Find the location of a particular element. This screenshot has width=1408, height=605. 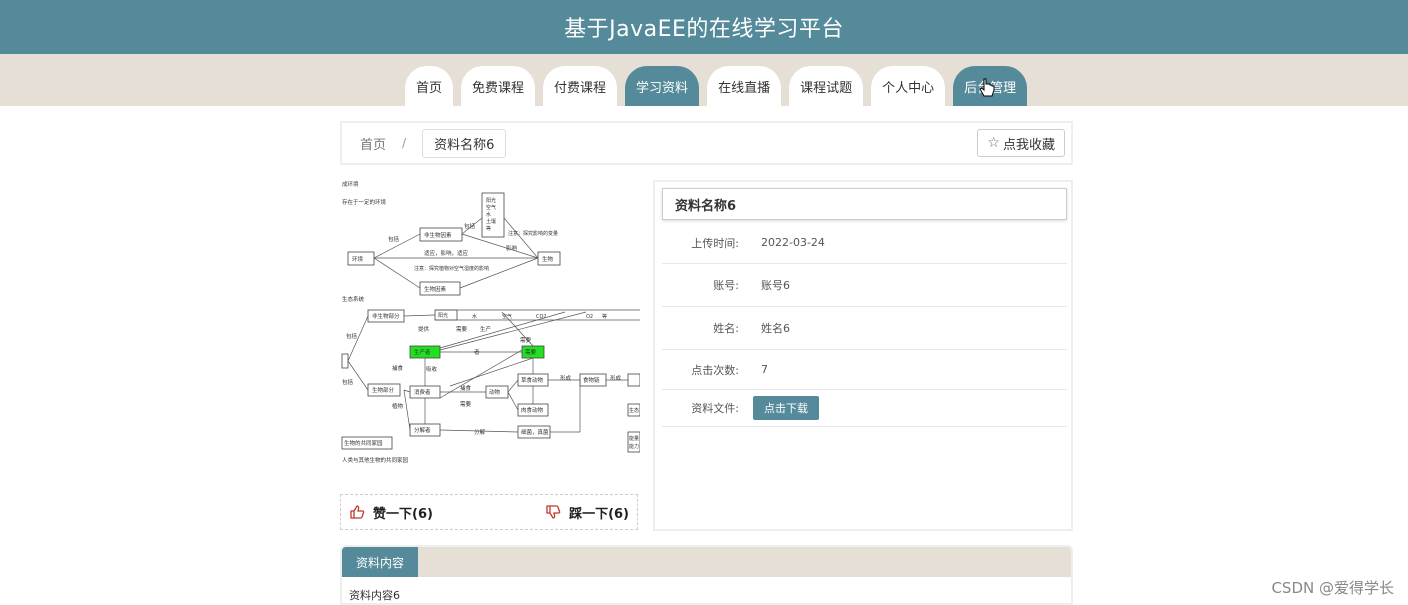

diagram-label: 生物的共同家园 is located at coordinates (363, 443).